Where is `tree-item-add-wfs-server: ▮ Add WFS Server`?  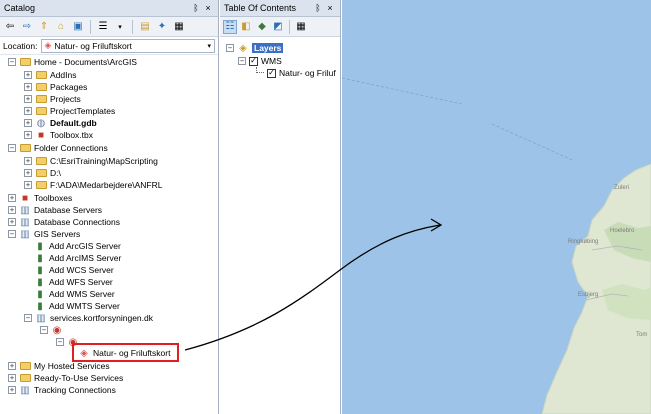 tree-item-add-wfs-server: ▮ Add WFS Server is located at coordinates (73, 282).